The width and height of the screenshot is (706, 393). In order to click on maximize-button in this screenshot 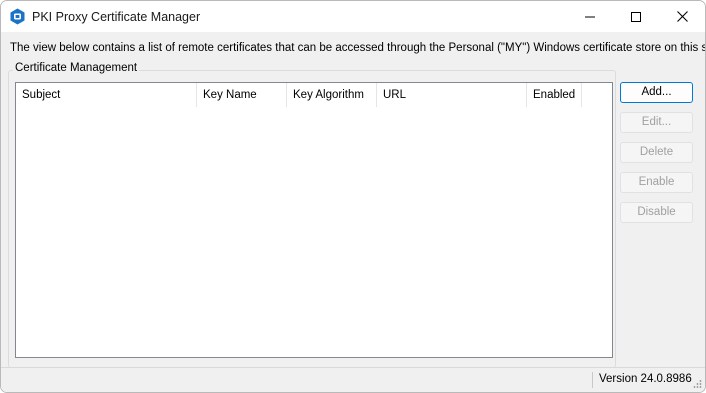, I will do `click(636, 16)`.